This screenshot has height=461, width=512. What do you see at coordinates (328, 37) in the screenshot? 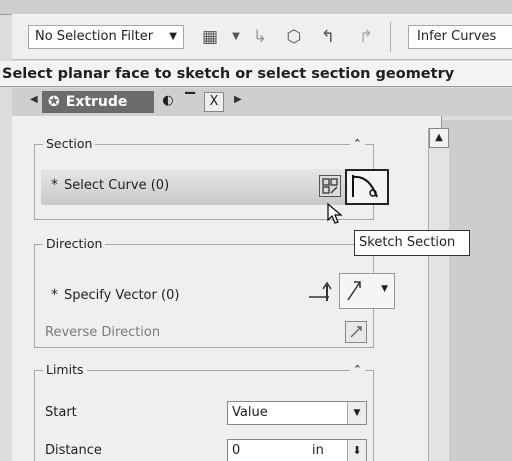
I see `snap-point-icon: ↰` at bounding box center [328, 37].